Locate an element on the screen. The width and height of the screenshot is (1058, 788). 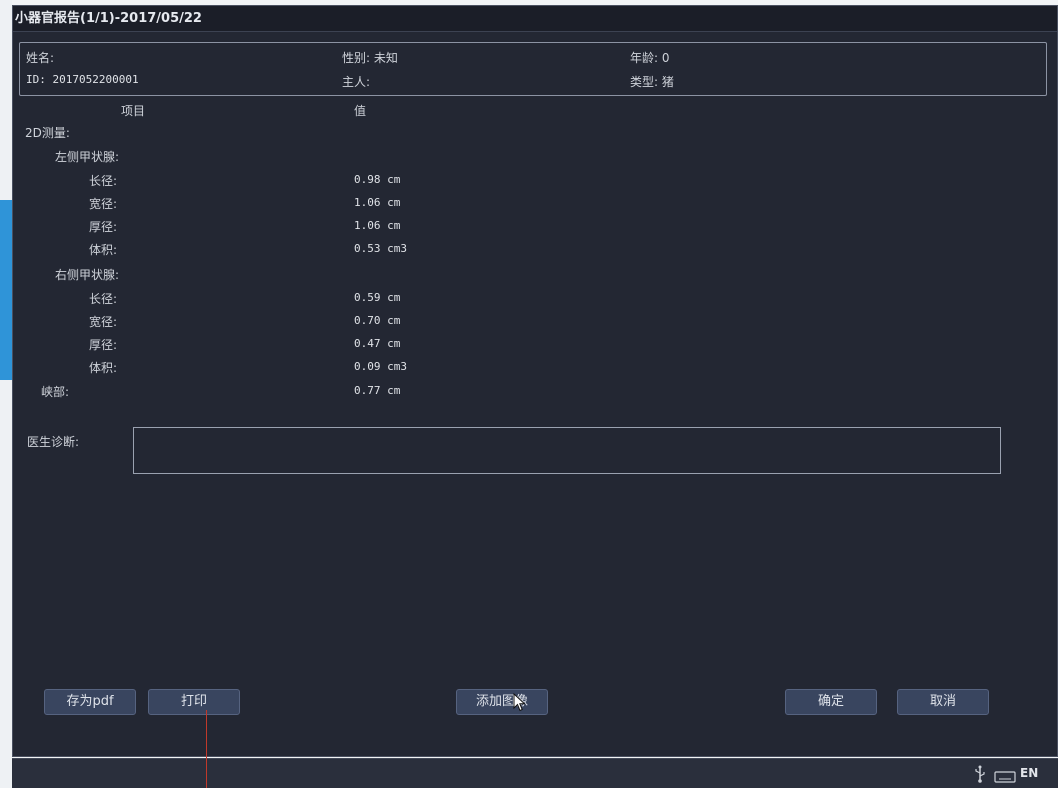
group-left-thyroid: 左侧甲状腺: is located at coordinates (87, 157).